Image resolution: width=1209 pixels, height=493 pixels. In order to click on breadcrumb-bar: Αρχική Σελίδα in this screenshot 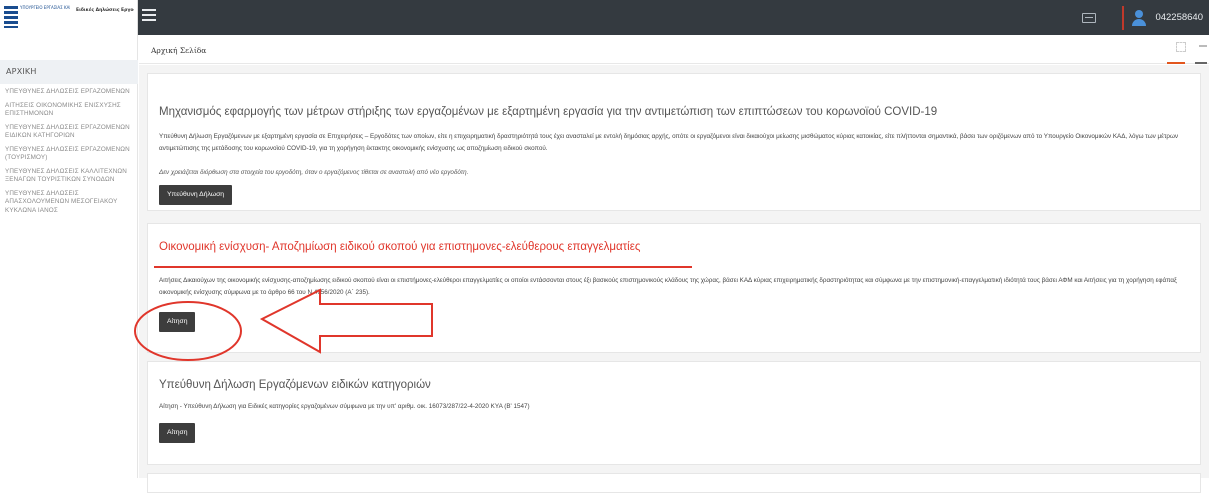, I will do `click(674, 49)`.